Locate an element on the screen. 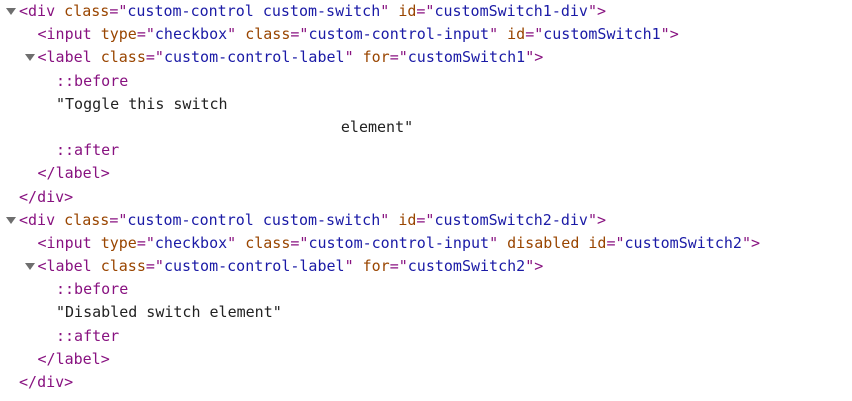 The height and width of the screenshot is (401, 852). tag-bracket: </ is located at coordinates (46, 173).